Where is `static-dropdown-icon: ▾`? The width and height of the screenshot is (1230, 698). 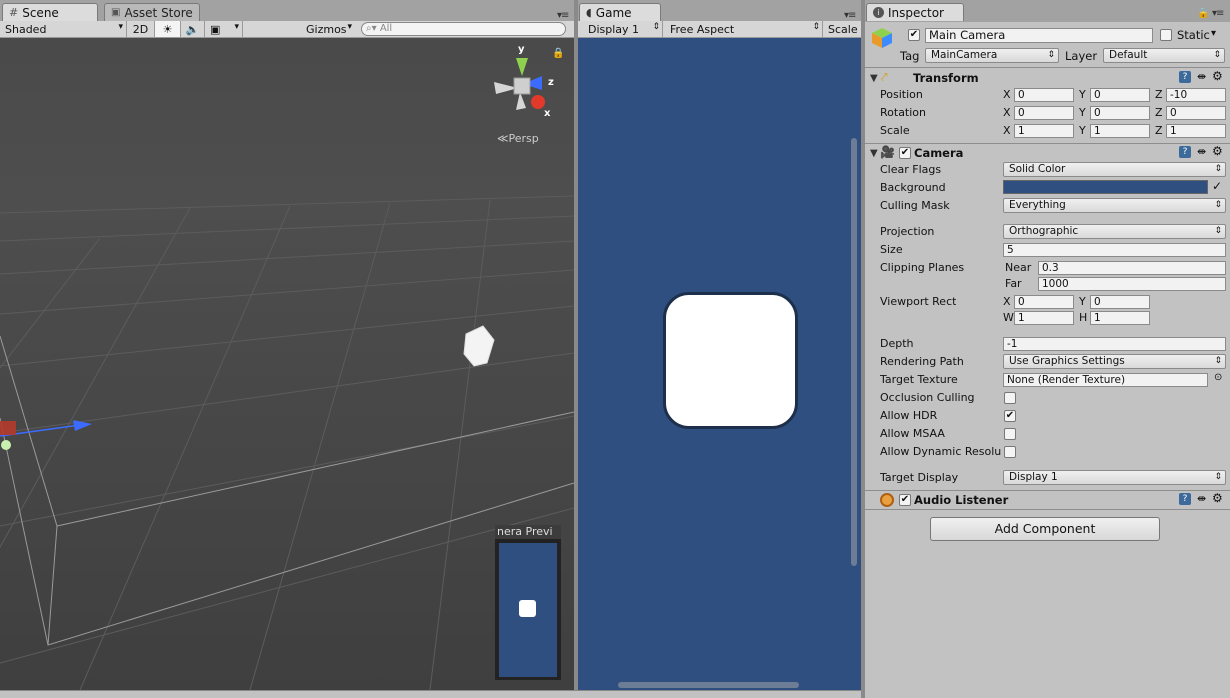
static-dropdown-icon: ▾ is located at coordinates (1213, 33).